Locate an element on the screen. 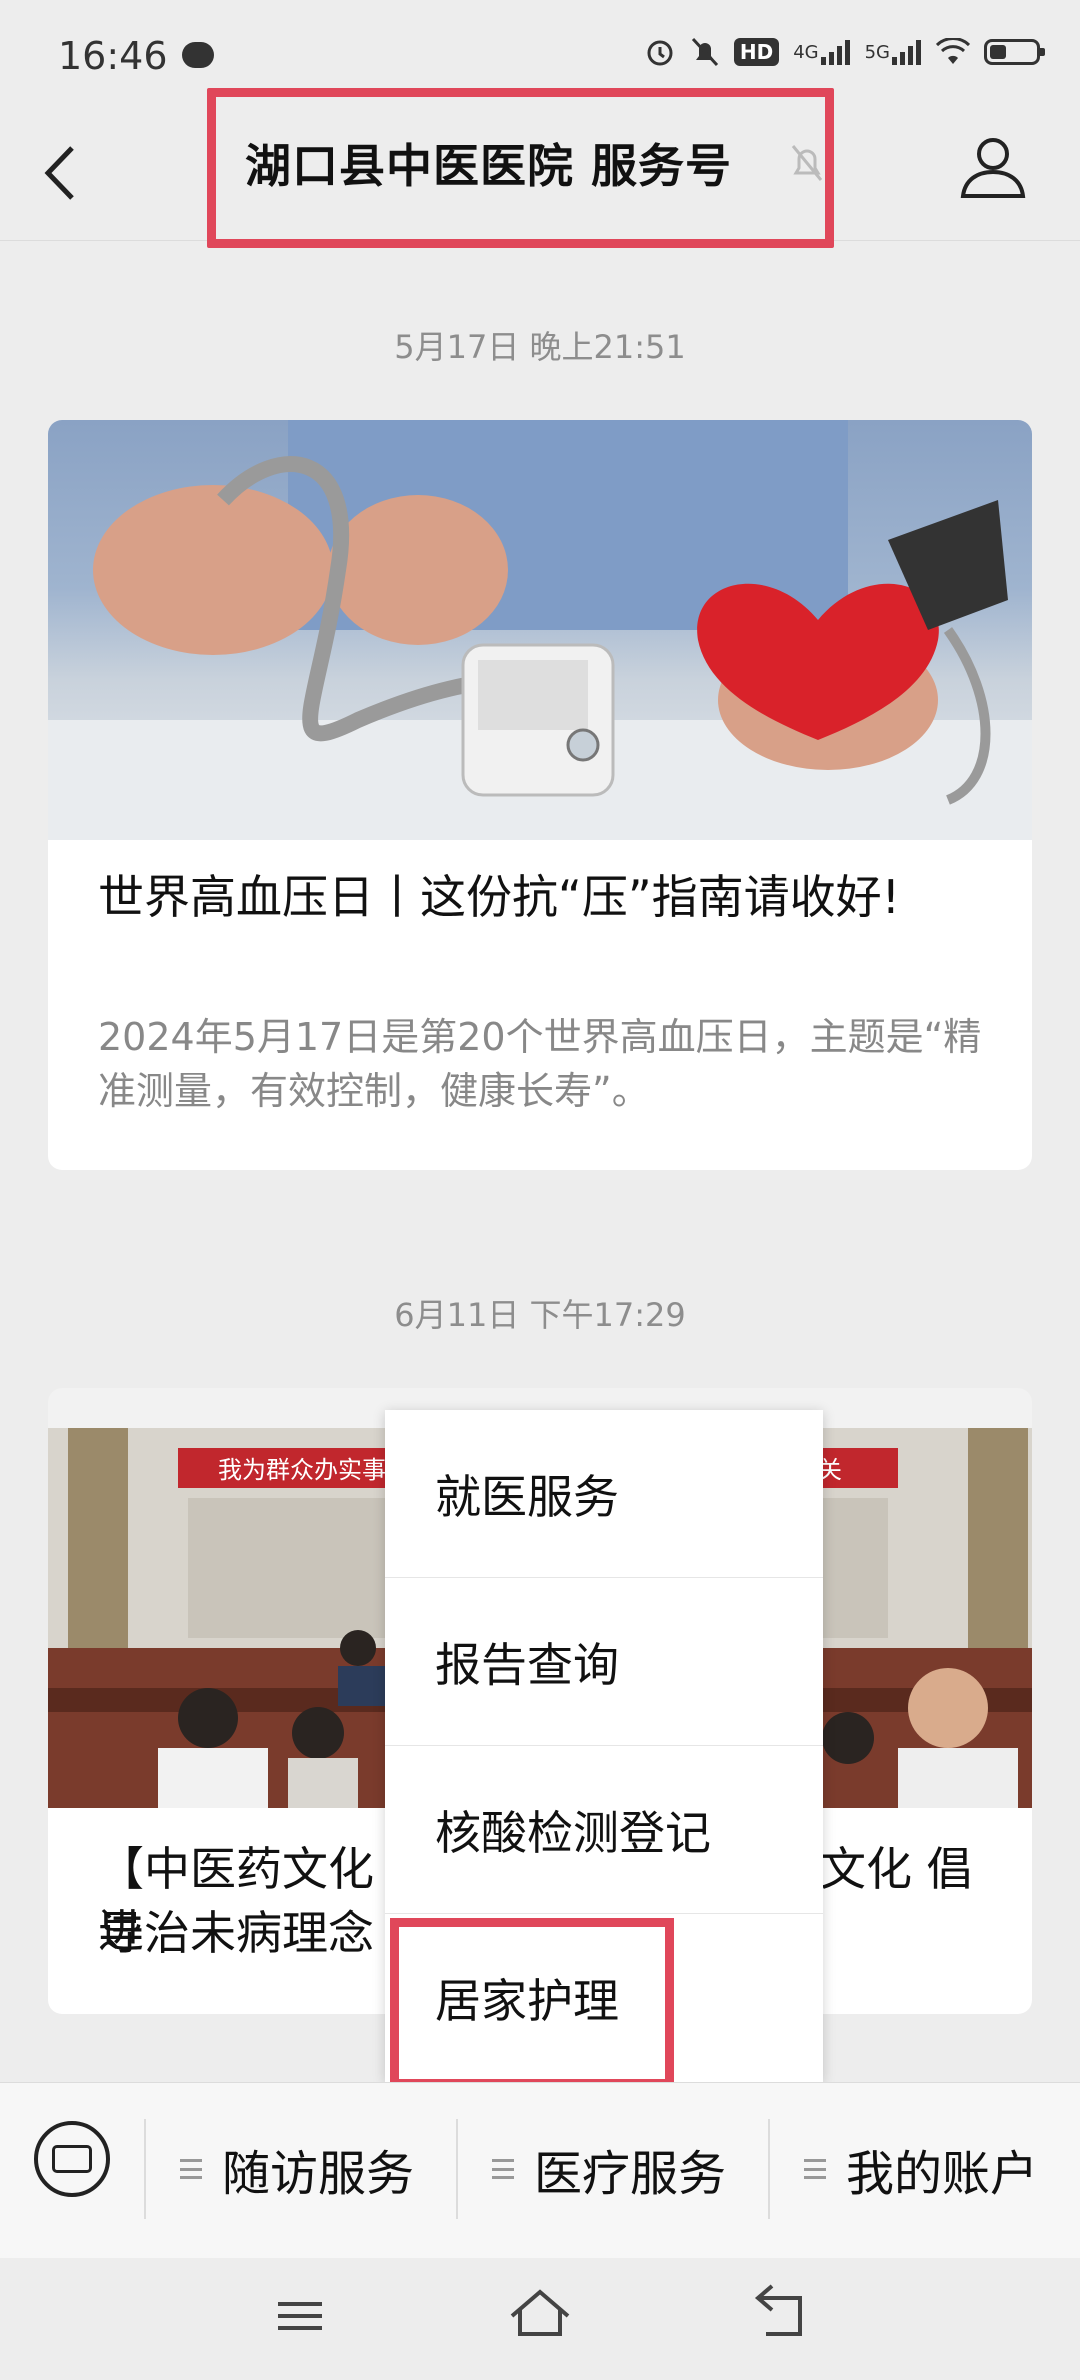 Image resolution: width=1080 pixels, height=2380 pixels. menu-my-account: 我的账户 is located at coordinates (921, 2169).